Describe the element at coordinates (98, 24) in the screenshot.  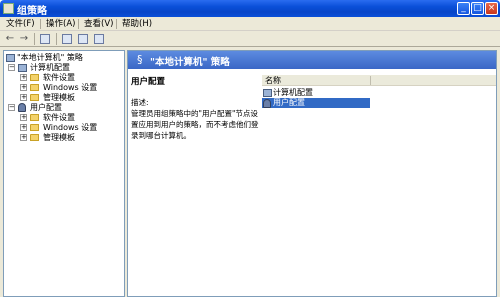
I see `menu-view: 查看(V)` at that location.